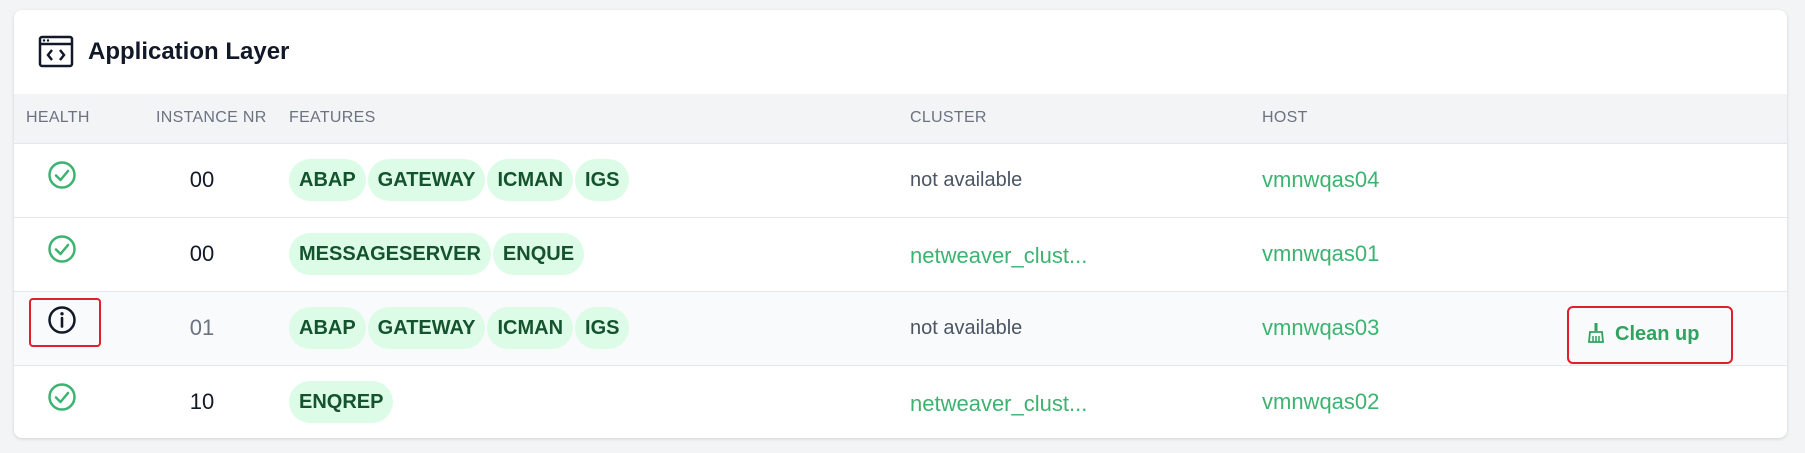 The image size is (1805, 453). I want to click on host-link: vmnwqas02, so click(1320, 401).